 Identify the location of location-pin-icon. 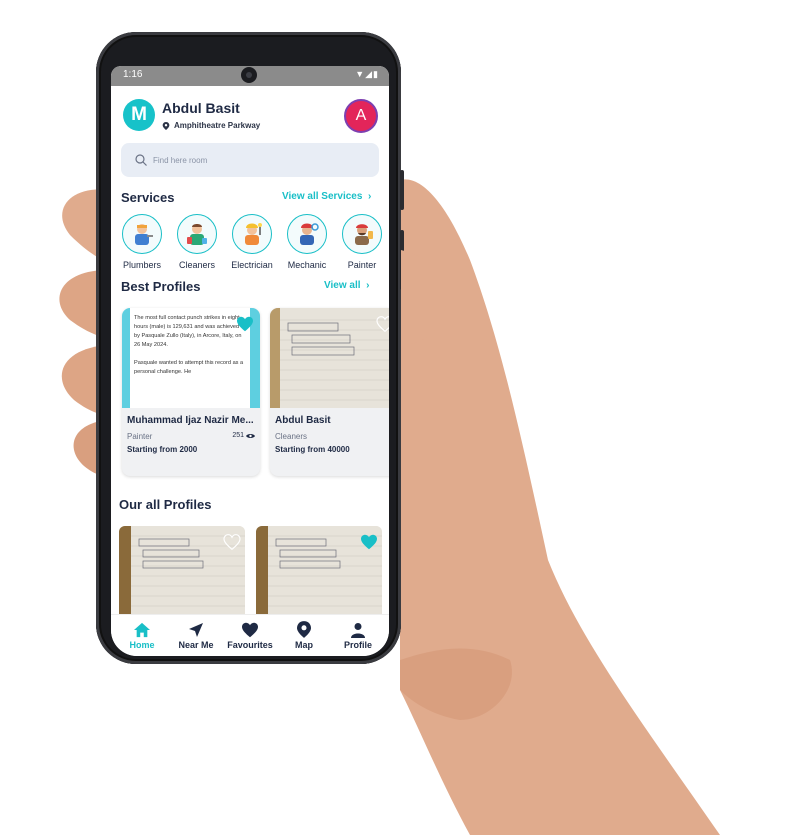
(166, 125).